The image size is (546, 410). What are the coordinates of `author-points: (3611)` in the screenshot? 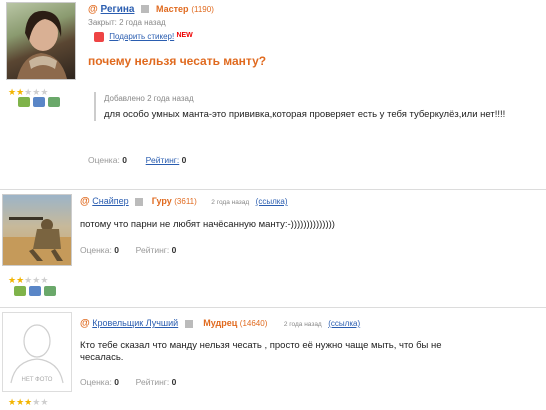 It's located at (185, 201).